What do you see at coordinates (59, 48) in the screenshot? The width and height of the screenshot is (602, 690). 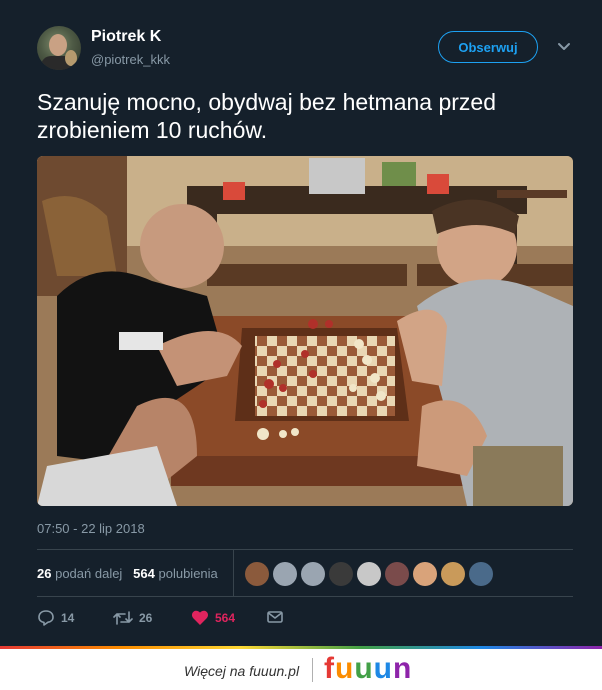 I see `avatar` at bounding box center [59, 48].